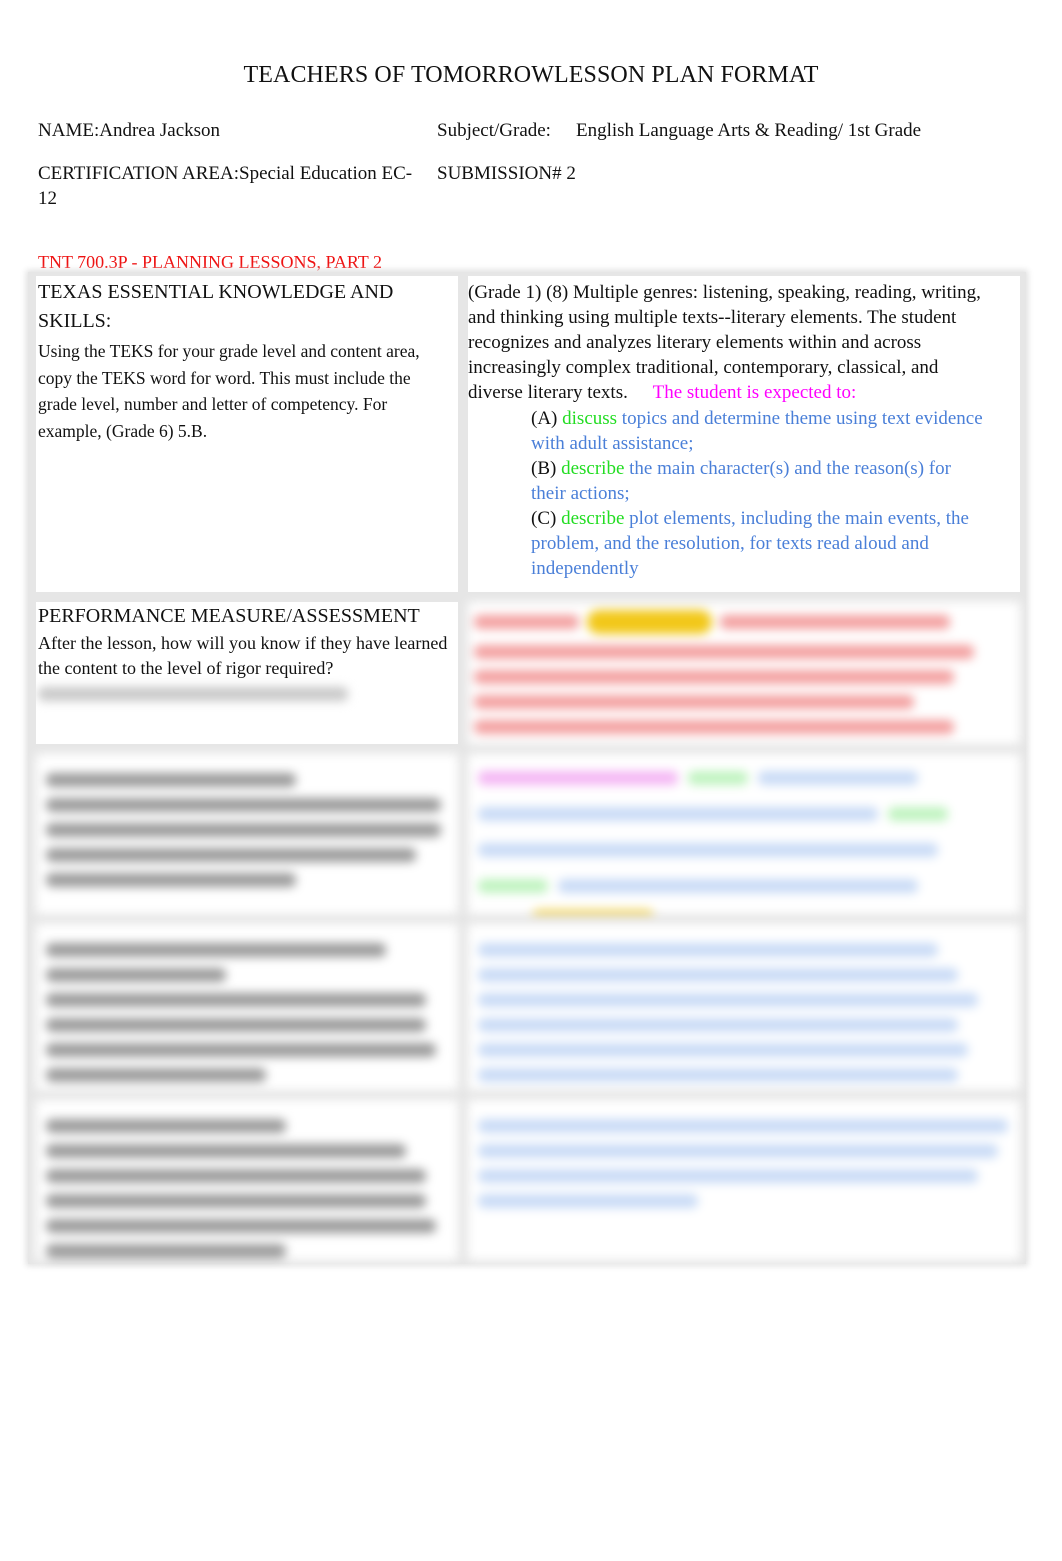 The width and height of the screenshot is (1062, 1561). I want to click on item-letter: (A), so click(544, 418).